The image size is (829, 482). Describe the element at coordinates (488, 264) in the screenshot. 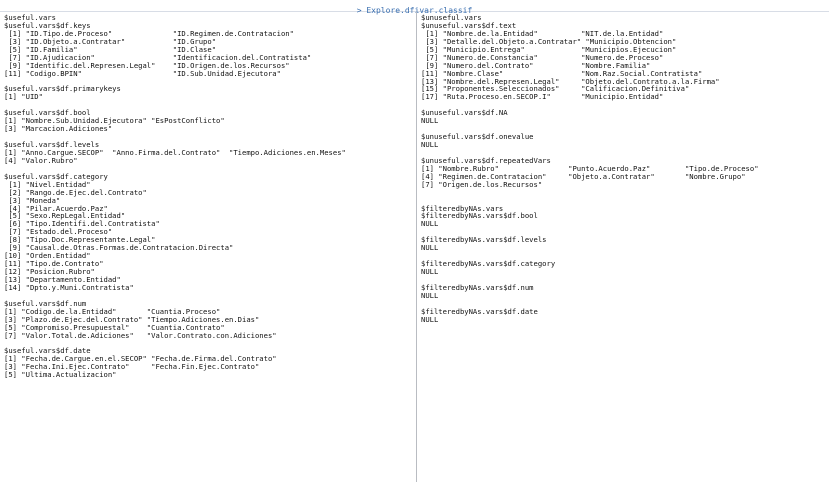

I see `console-line: $filteredbyNAs.vars$df.category` at that location.